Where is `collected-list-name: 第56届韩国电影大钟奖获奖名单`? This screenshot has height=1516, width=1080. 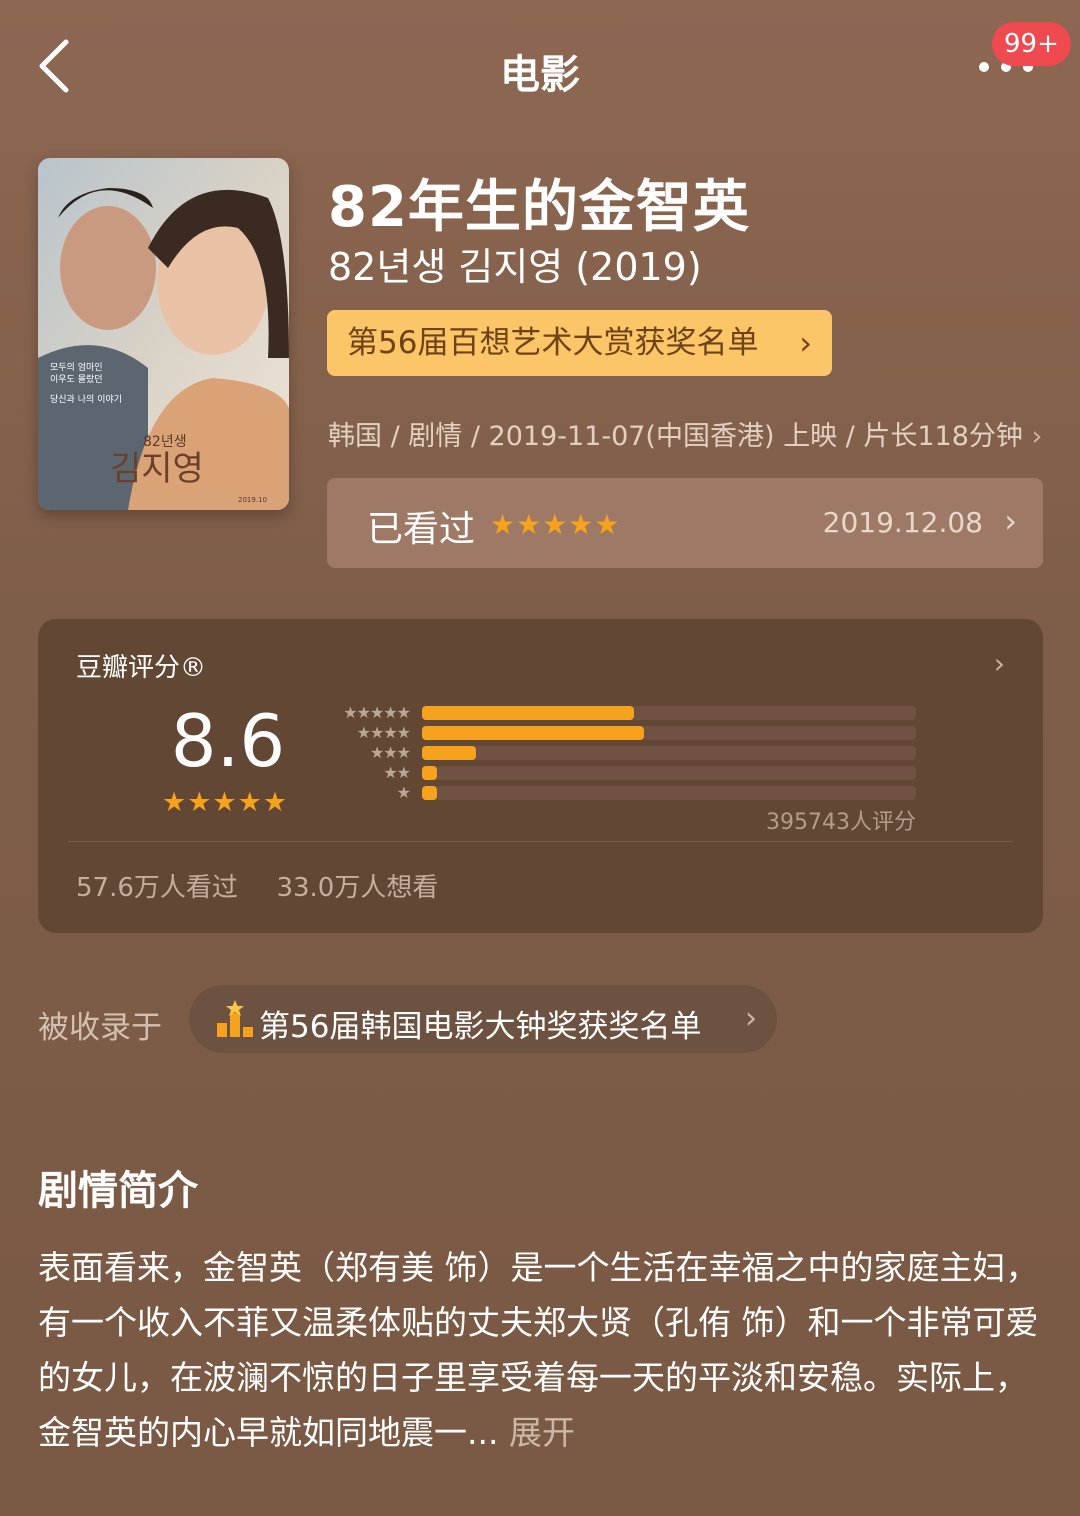
collected-list-name: 第56届韩国电影大钟奖获奖名单 is located at coordinates (480, 1027).